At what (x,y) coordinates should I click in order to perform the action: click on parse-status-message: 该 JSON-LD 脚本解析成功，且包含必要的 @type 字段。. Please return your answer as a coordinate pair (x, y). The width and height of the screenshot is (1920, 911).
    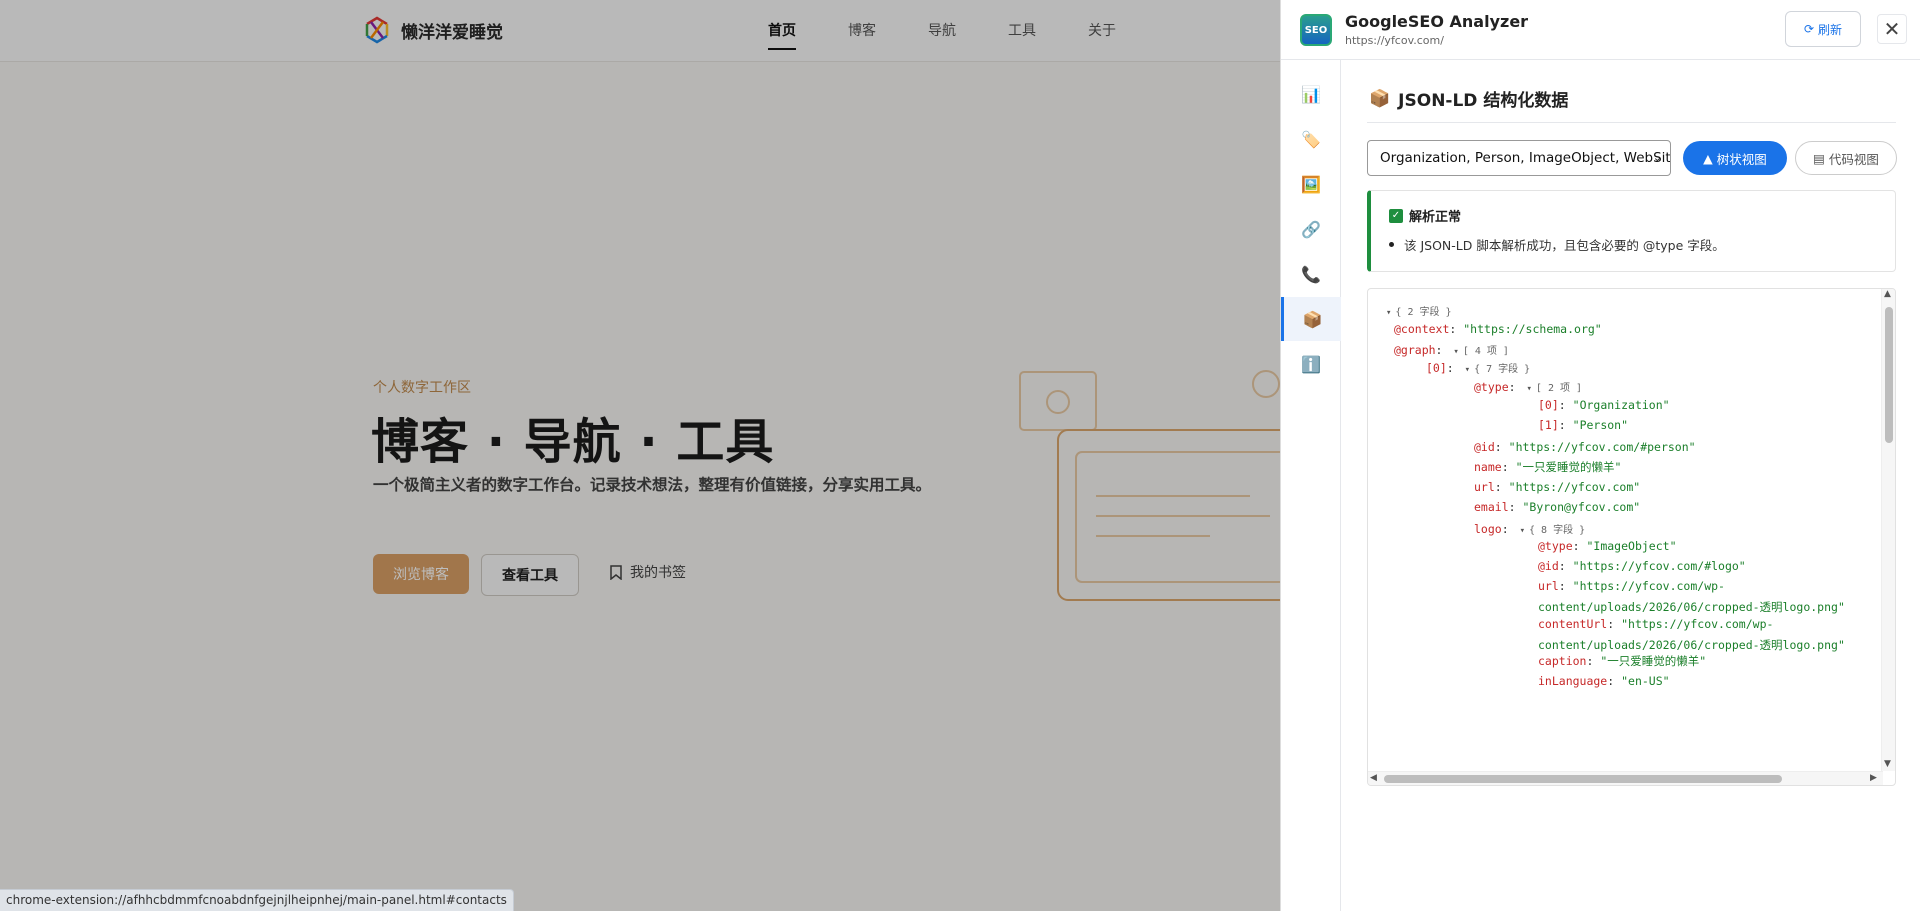
    Looking at the image, I should click on (1557, 244).